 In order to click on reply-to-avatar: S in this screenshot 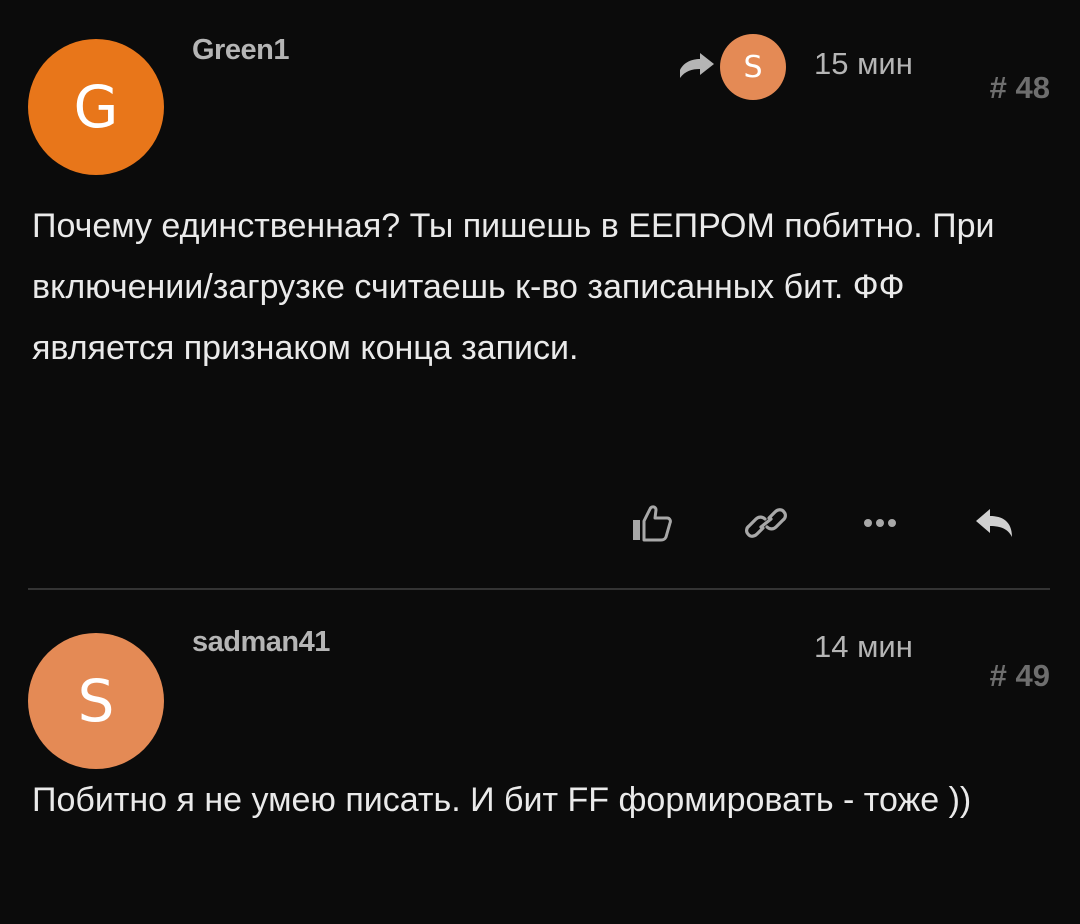, I will do `click(753, 67)`.